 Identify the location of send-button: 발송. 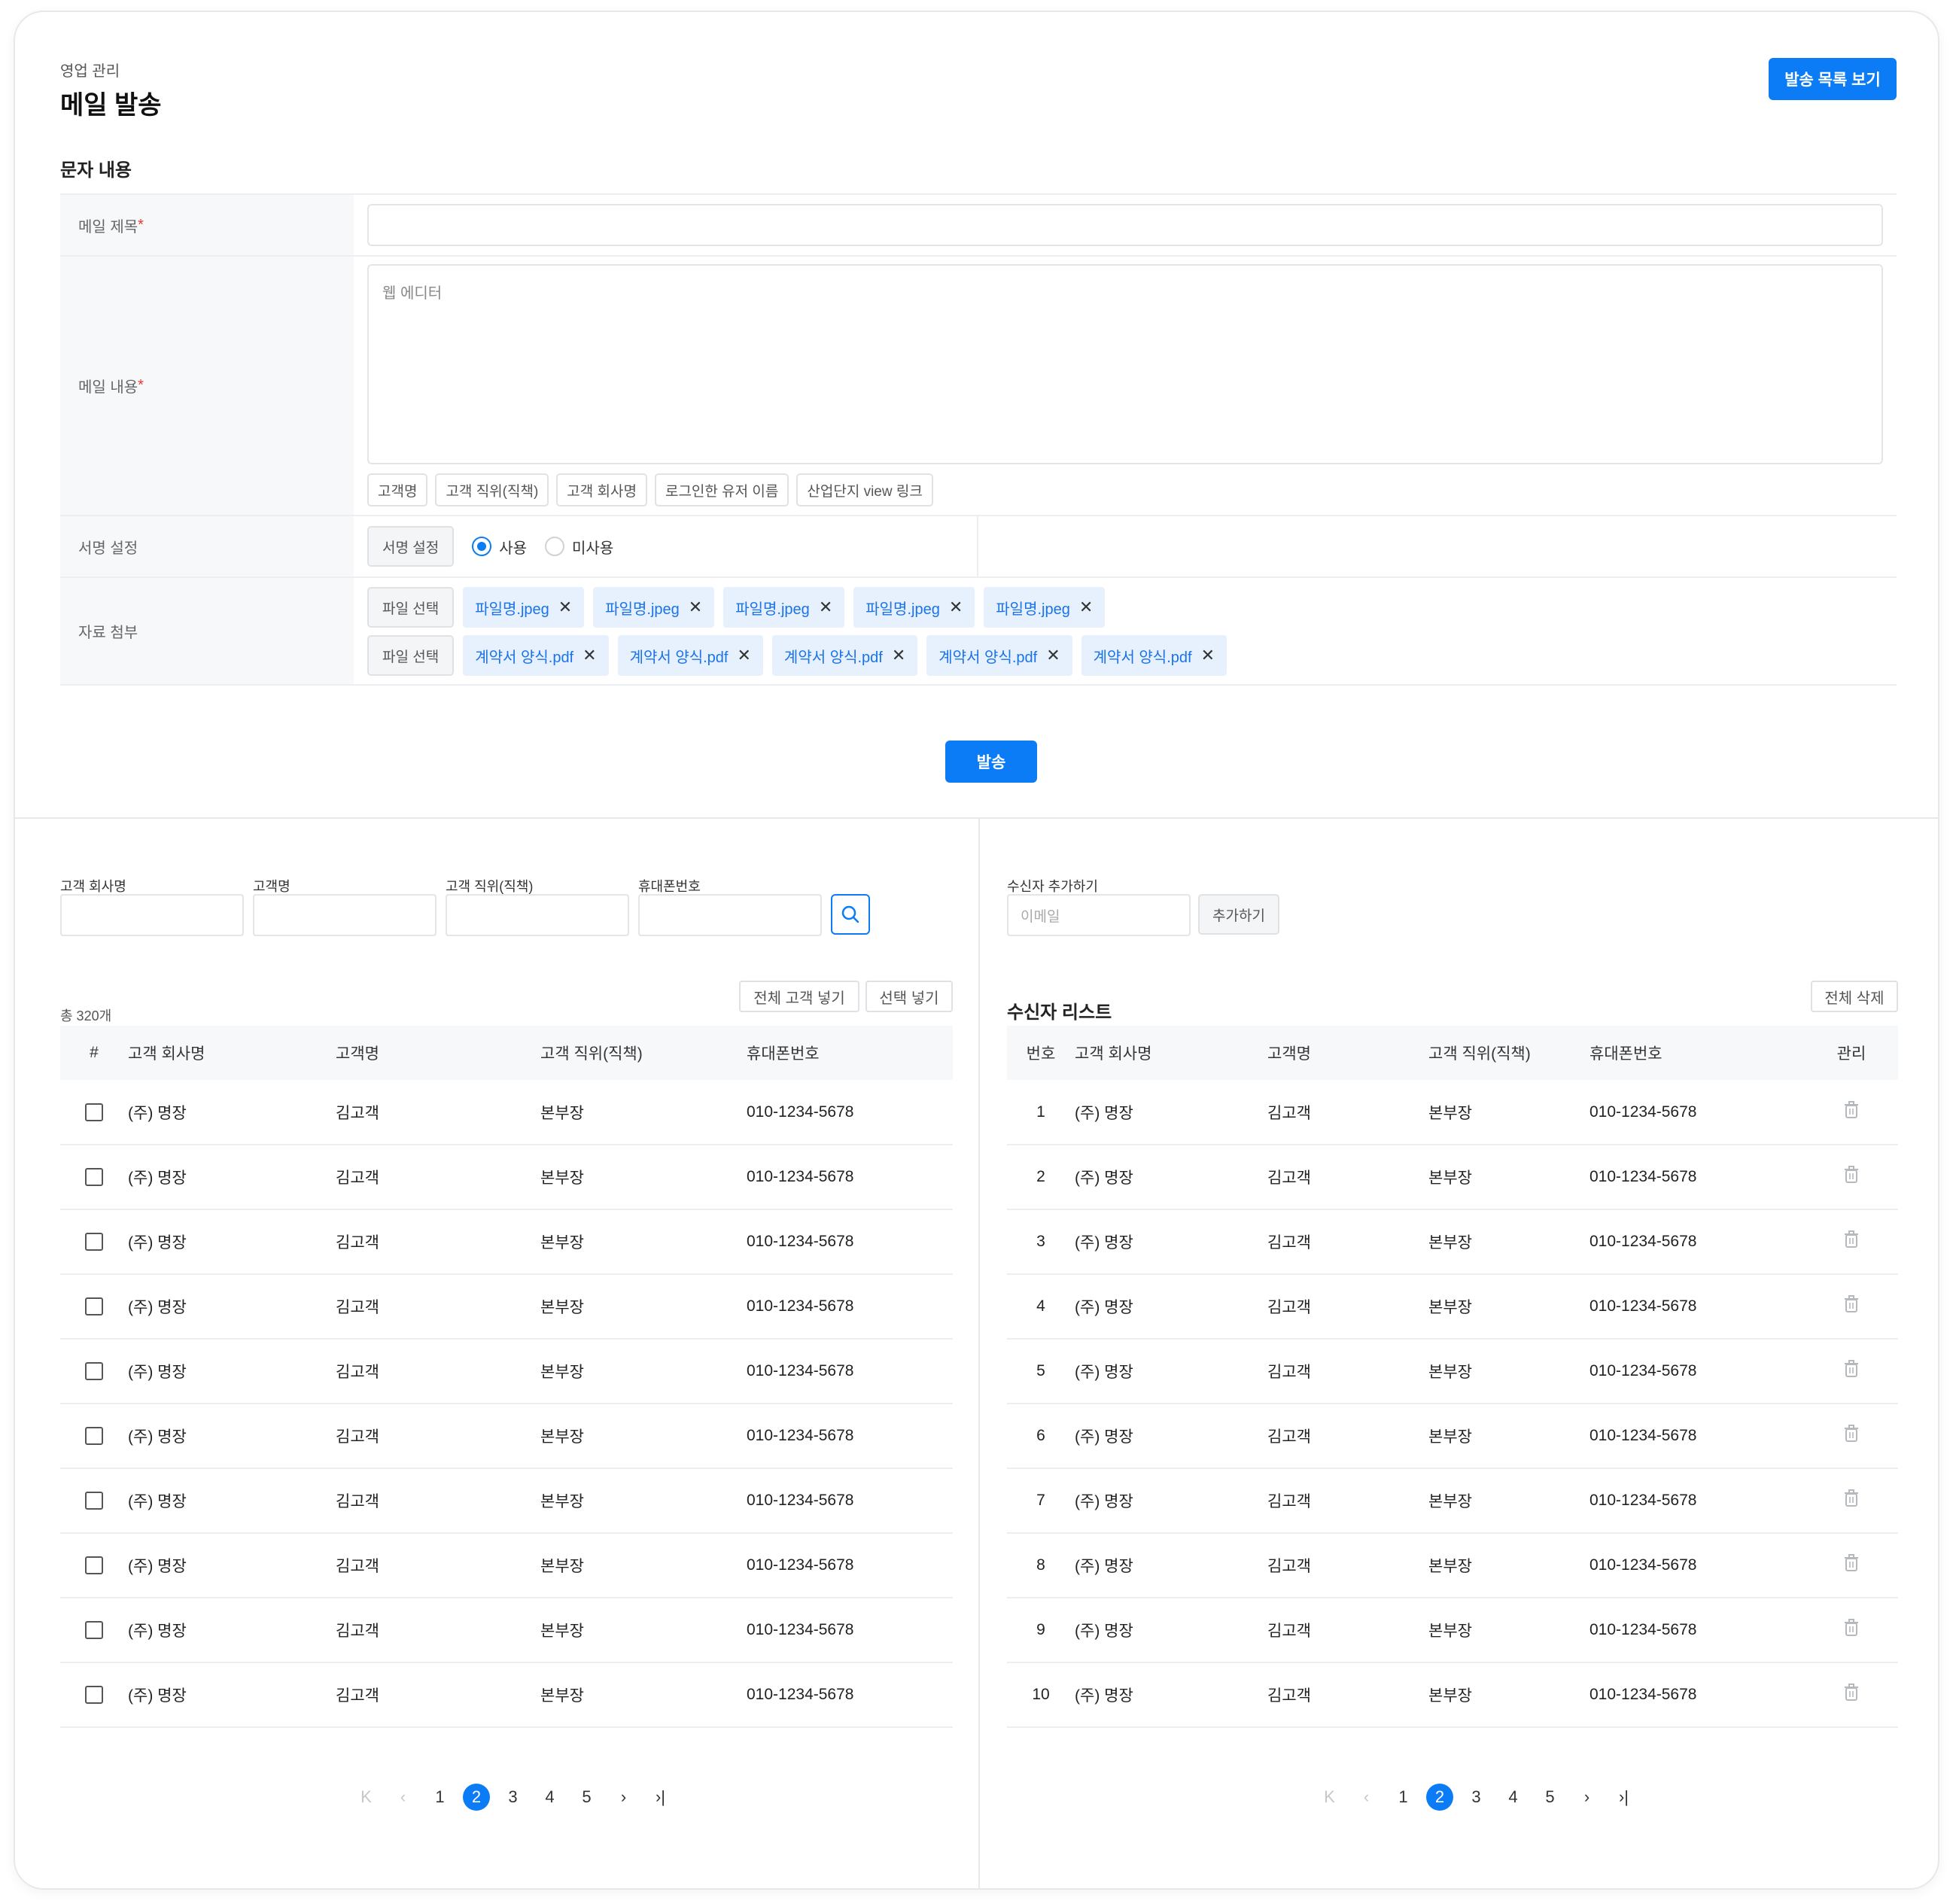
(991, 762).